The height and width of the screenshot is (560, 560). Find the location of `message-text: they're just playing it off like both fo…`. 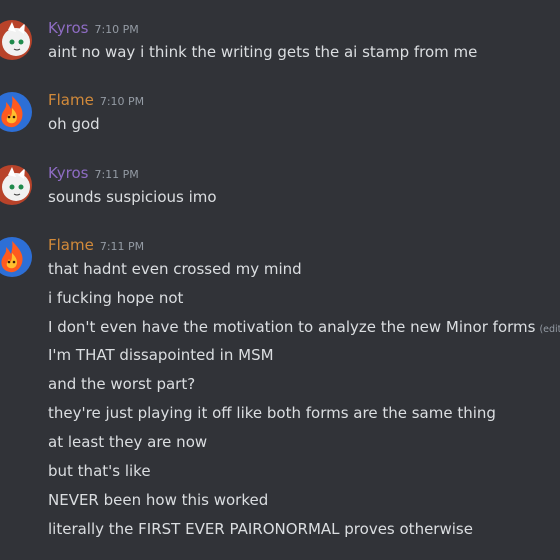

message-text: they're just playing it off like both fo… is located at coordinates (272, 413).